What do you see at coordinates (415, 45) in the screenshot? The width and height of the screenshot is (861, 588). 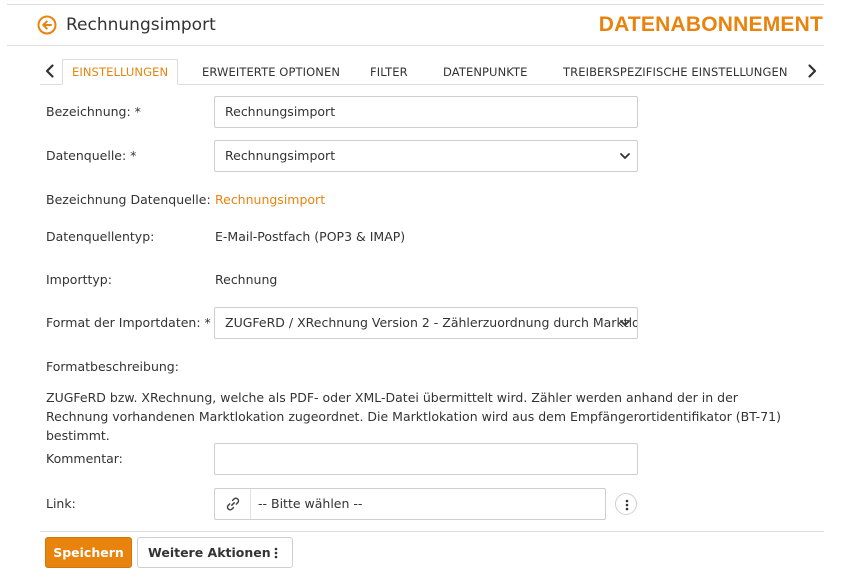 I see `header-divider` at bounding box center [415, 45].